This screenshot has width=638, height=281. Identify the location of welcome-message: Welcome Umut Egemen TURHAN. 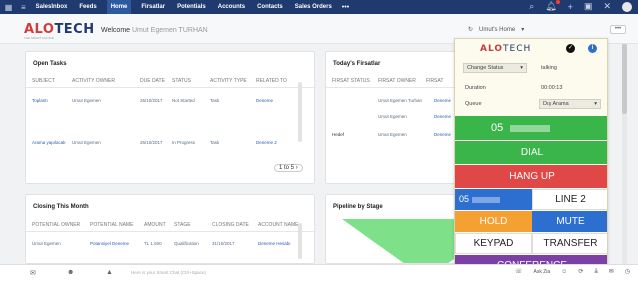
(154, 30).